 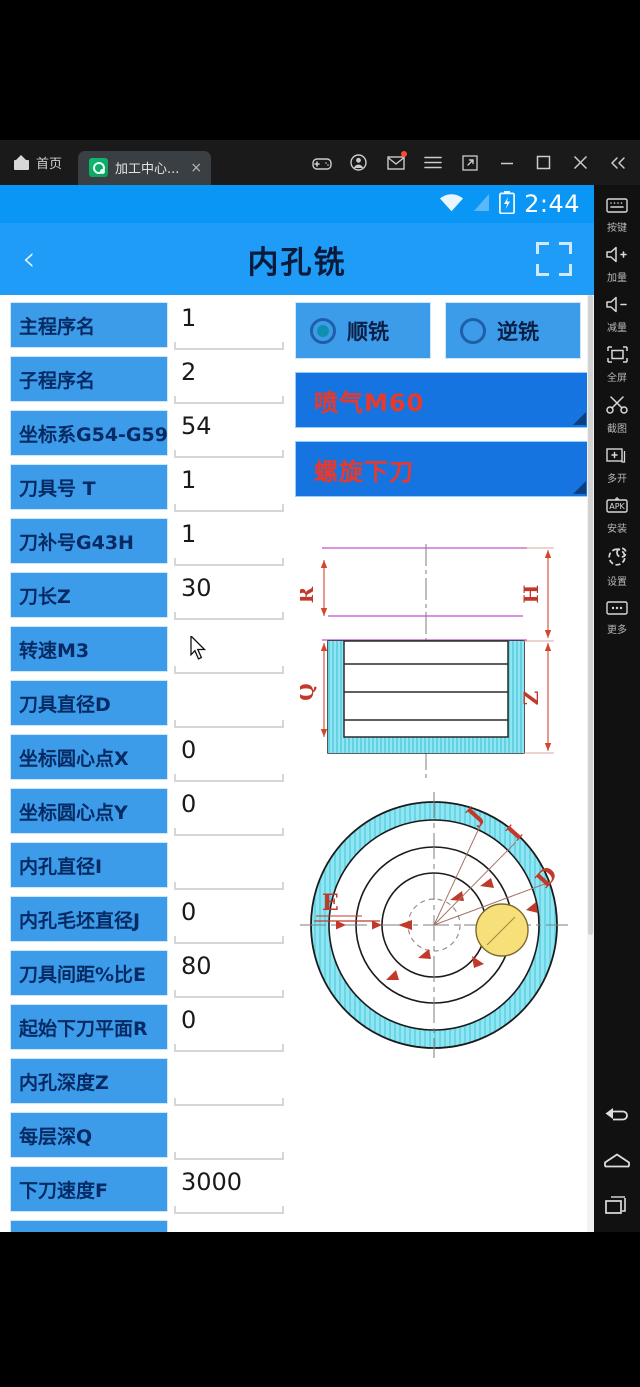 I want to click on field-input: 2, so click(x=229, y=380).